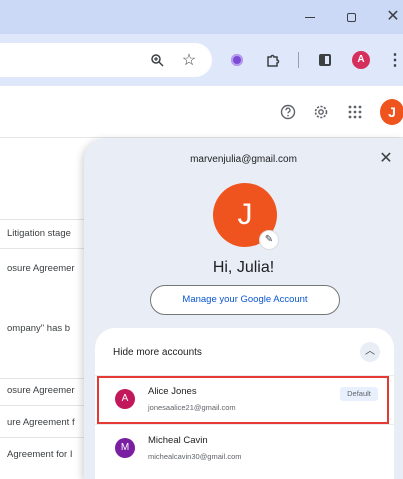 The width and height of the screenshot is (403, 479). Describe the element at coordinates (192, 407) in the screenshot. I see `account-email: jonesaalice21@gmail.com` at that location.